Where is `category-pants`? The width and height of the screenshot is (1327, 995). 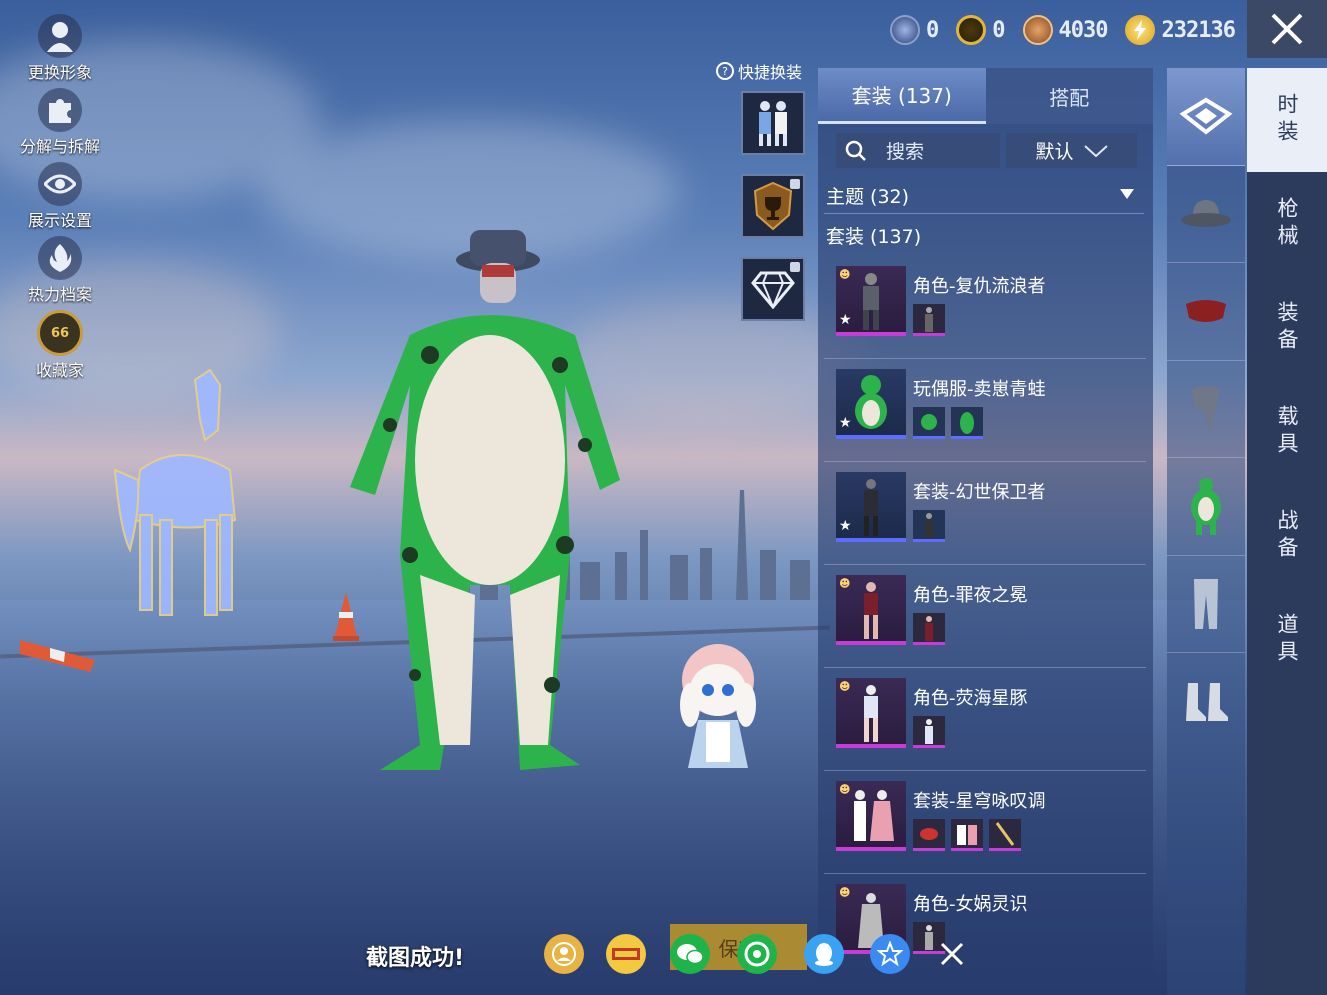 category-pants is located at coordinates (1206, 604).